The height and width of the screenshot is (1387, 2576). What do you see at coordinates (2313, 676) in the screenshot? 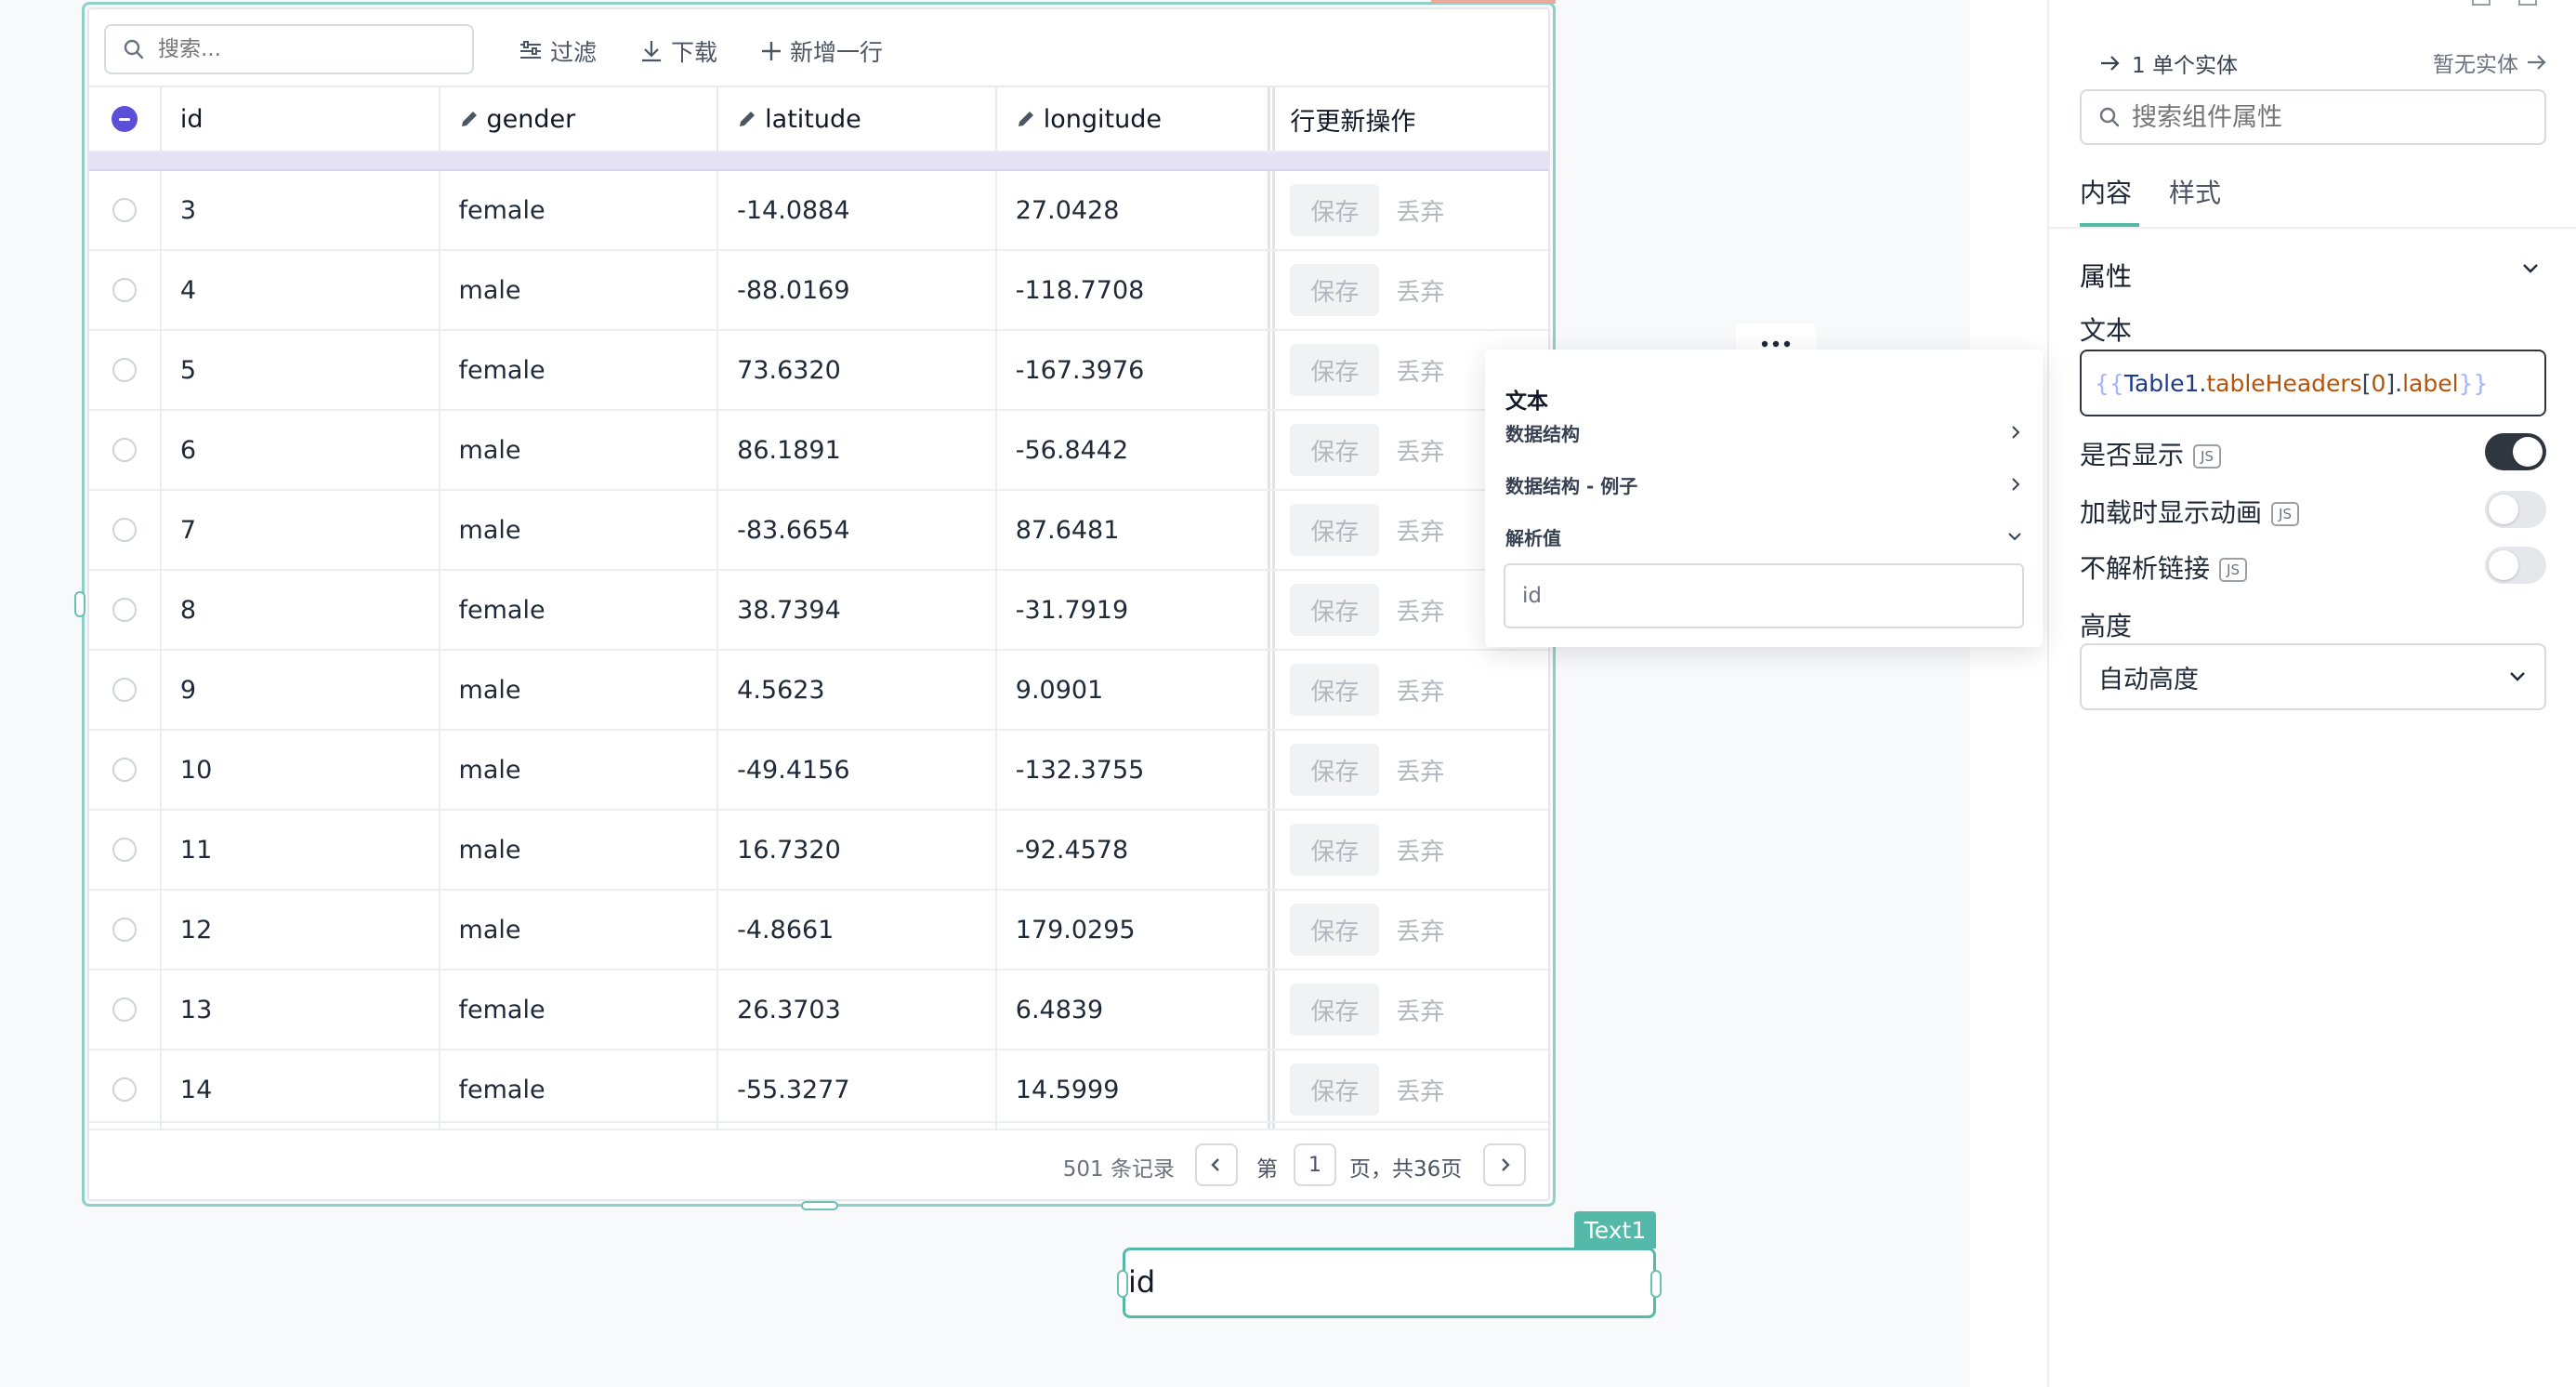
I see `height-select: 自动高度` at bounding box center [2313, 676].